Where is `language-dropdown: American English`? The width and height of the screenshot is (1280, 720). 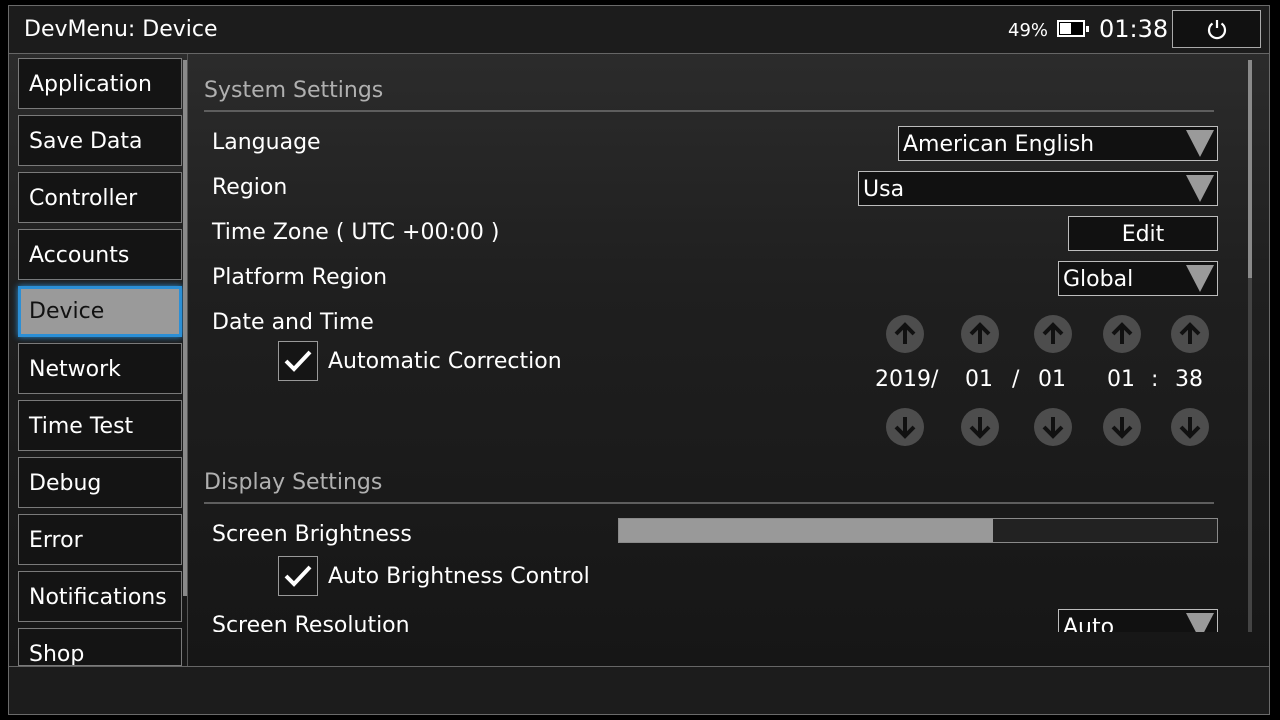 language-dropdown: American English is located at coordinates (1058, 143).